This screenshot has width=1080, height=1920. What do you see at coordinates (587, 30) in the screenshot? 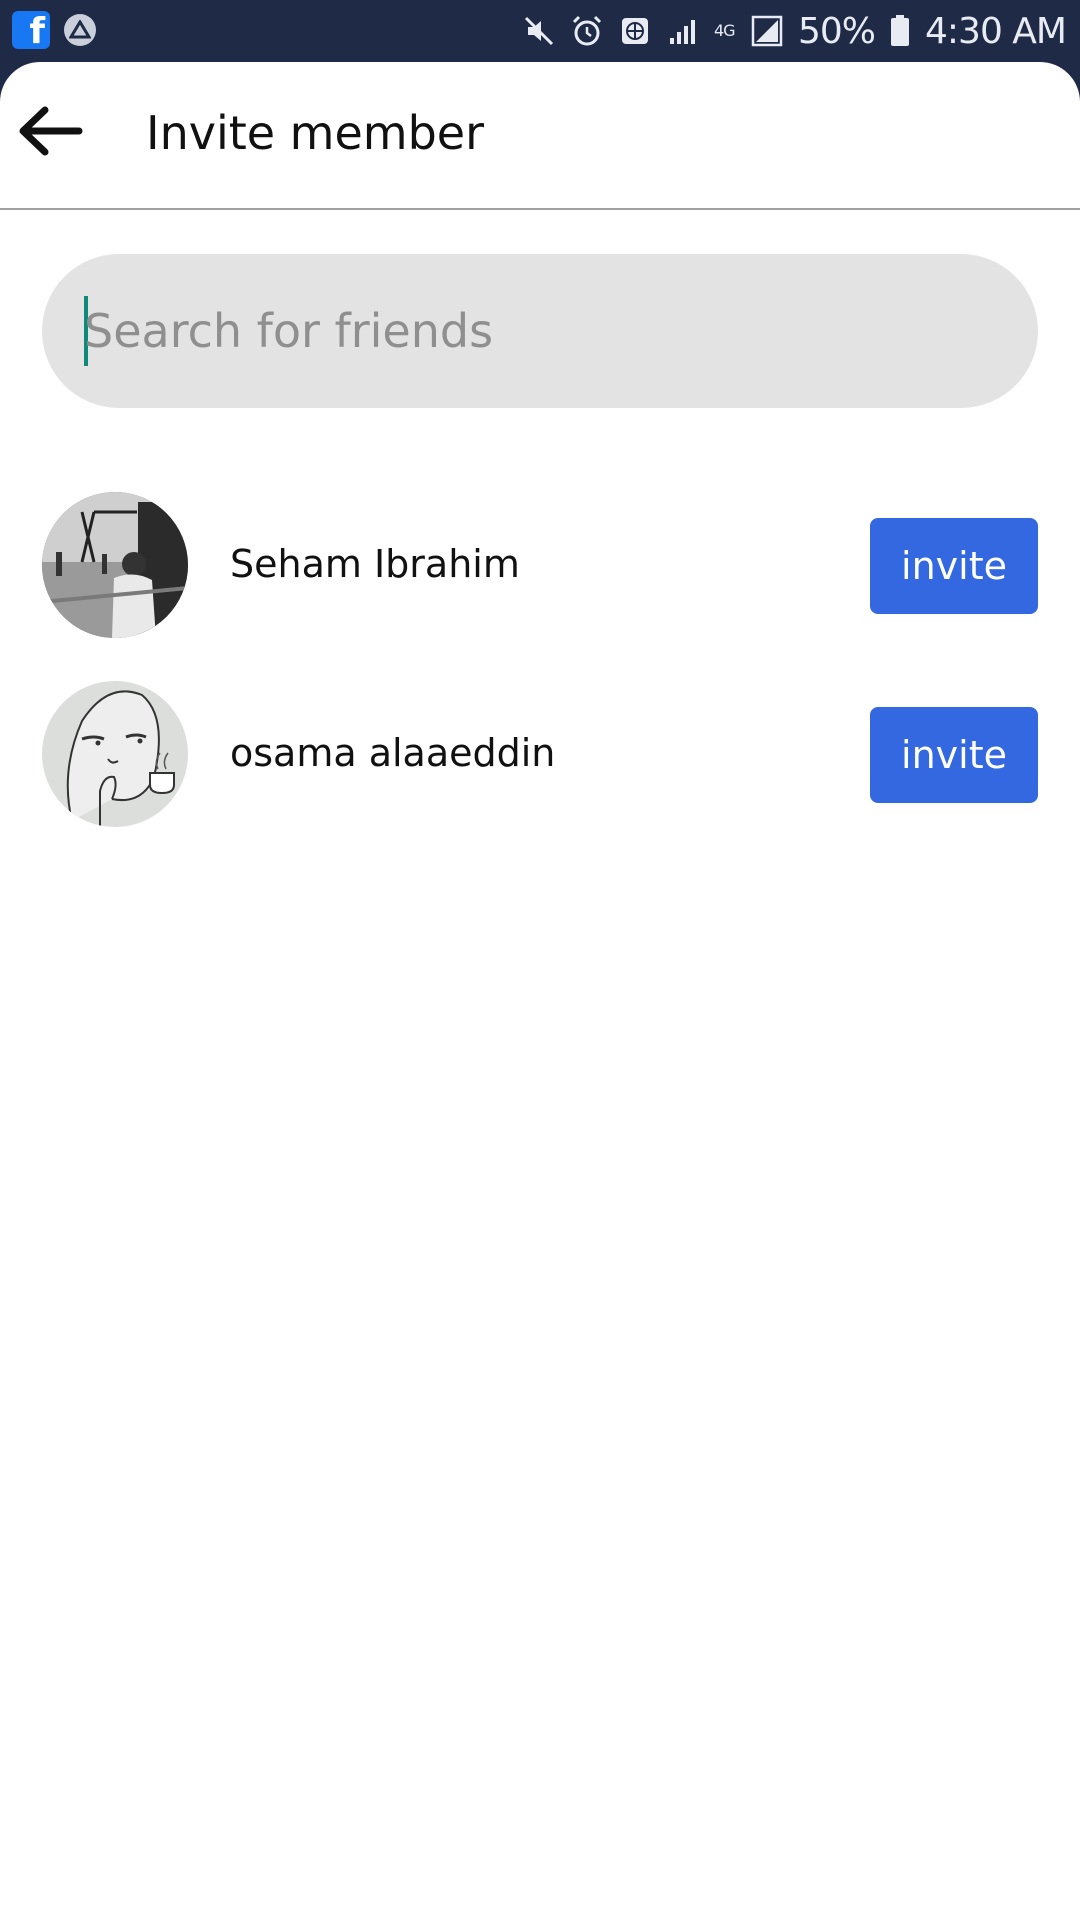
I see `alarm-icon` at bounding box center [587, 30].